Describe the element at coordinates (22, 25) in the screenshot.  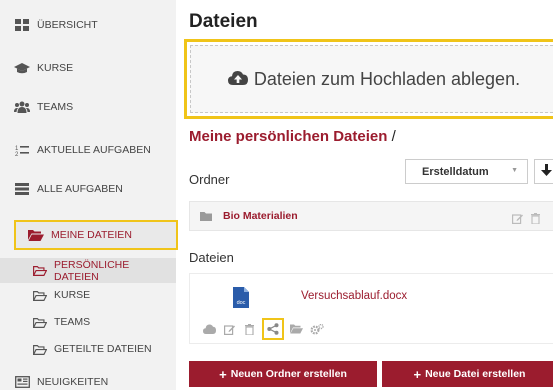
I see `dashboard-icon` at that location.